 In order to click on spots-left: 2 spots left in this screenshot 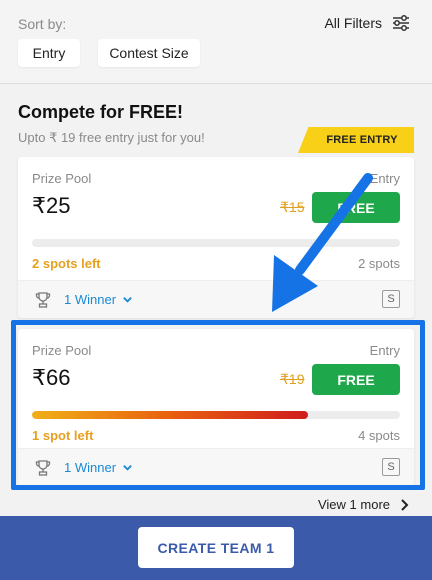, I will do `click(66, 263)`.